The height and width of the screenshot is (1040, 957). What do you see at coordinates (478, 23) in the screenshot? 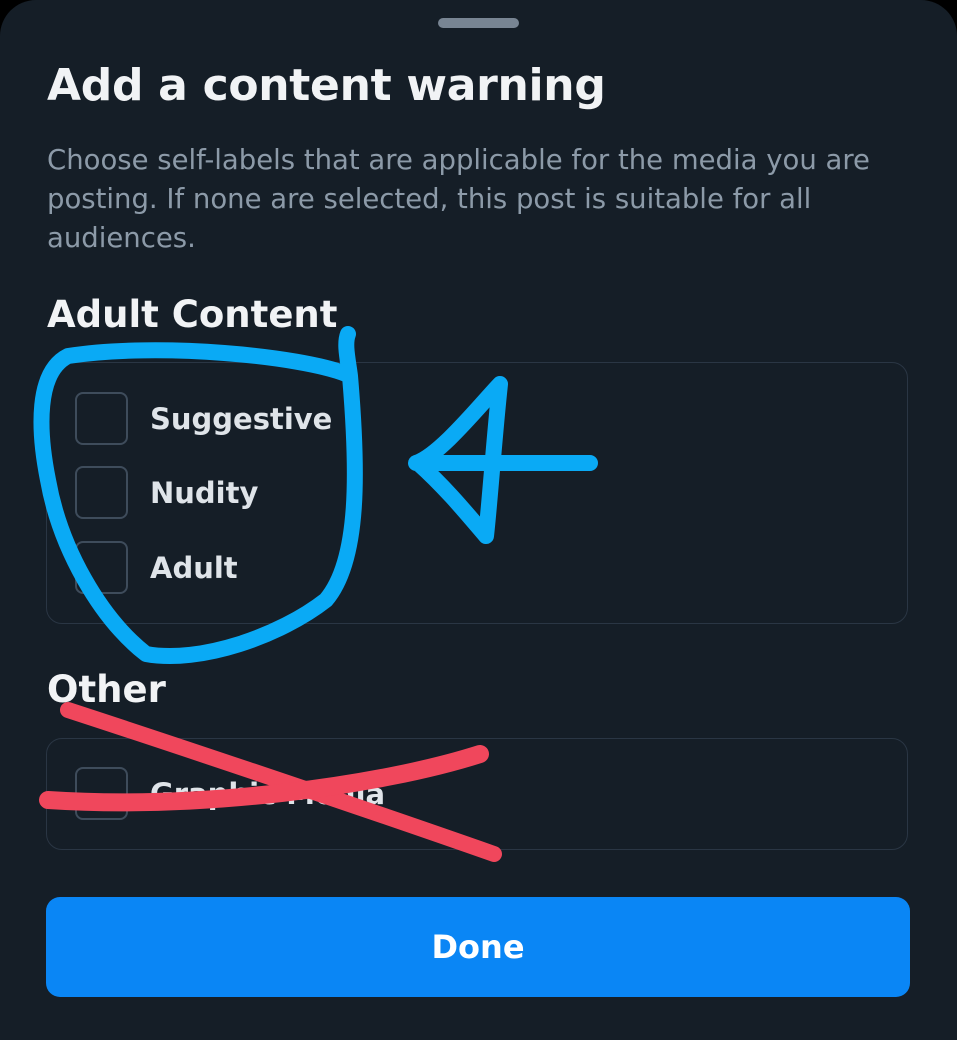
I see `drag-handle` at bounding box center [478, 23].